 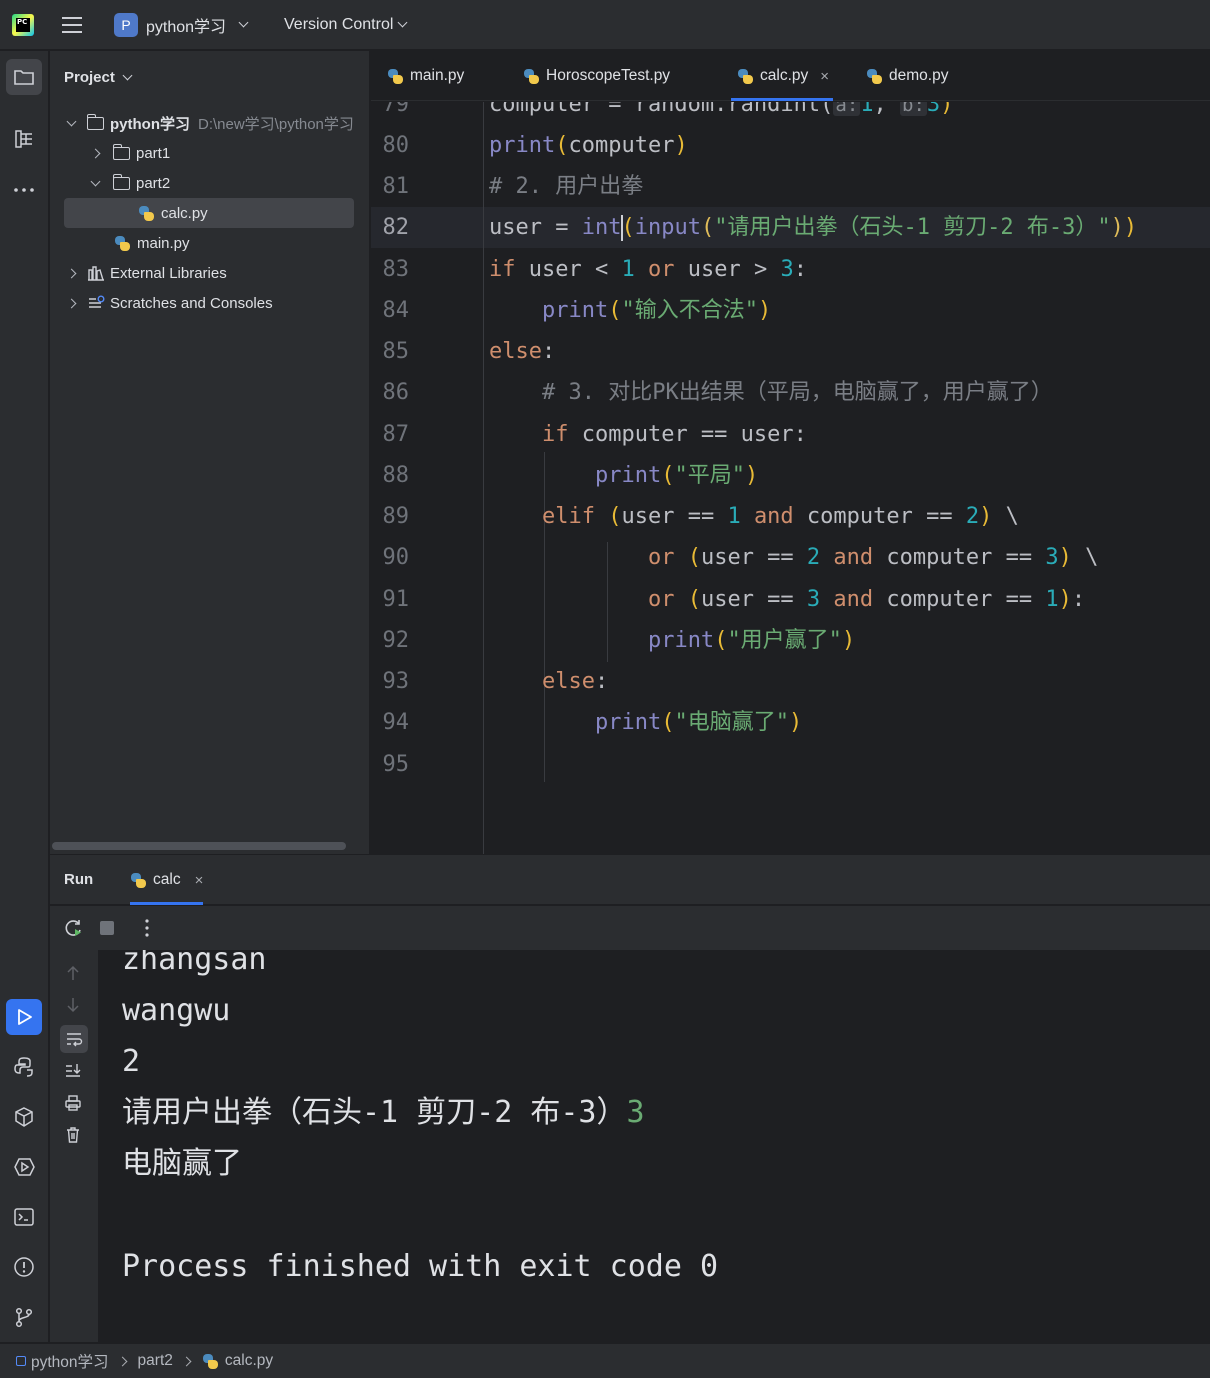 What do you see at coordinates (24, 77) in the screenshot?
I see `folder-icon` at bounding box center [24, 77].